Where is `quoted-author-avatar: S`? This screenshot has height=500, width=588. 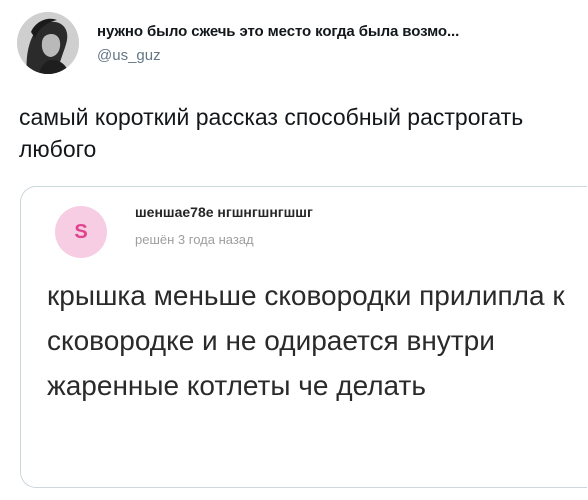
quoted-author-avatar: S is located at coordinates (81, 232).